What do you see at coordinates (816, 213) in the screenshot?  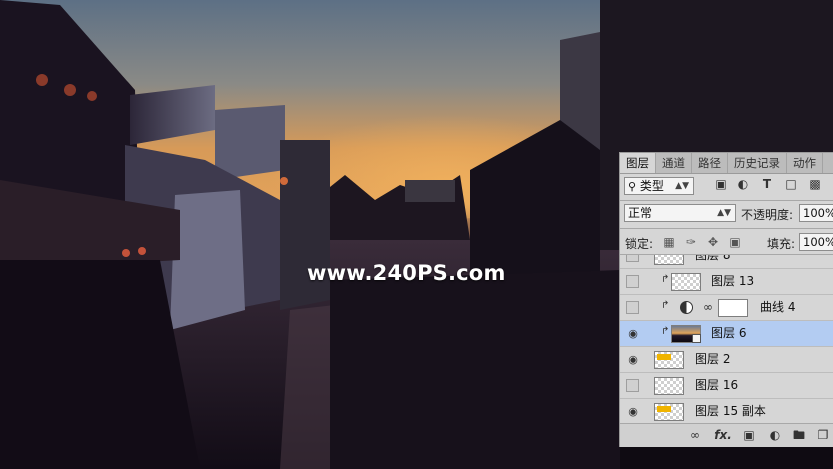 I see `opacity-input: 100%` at bounding box center [816, 213].